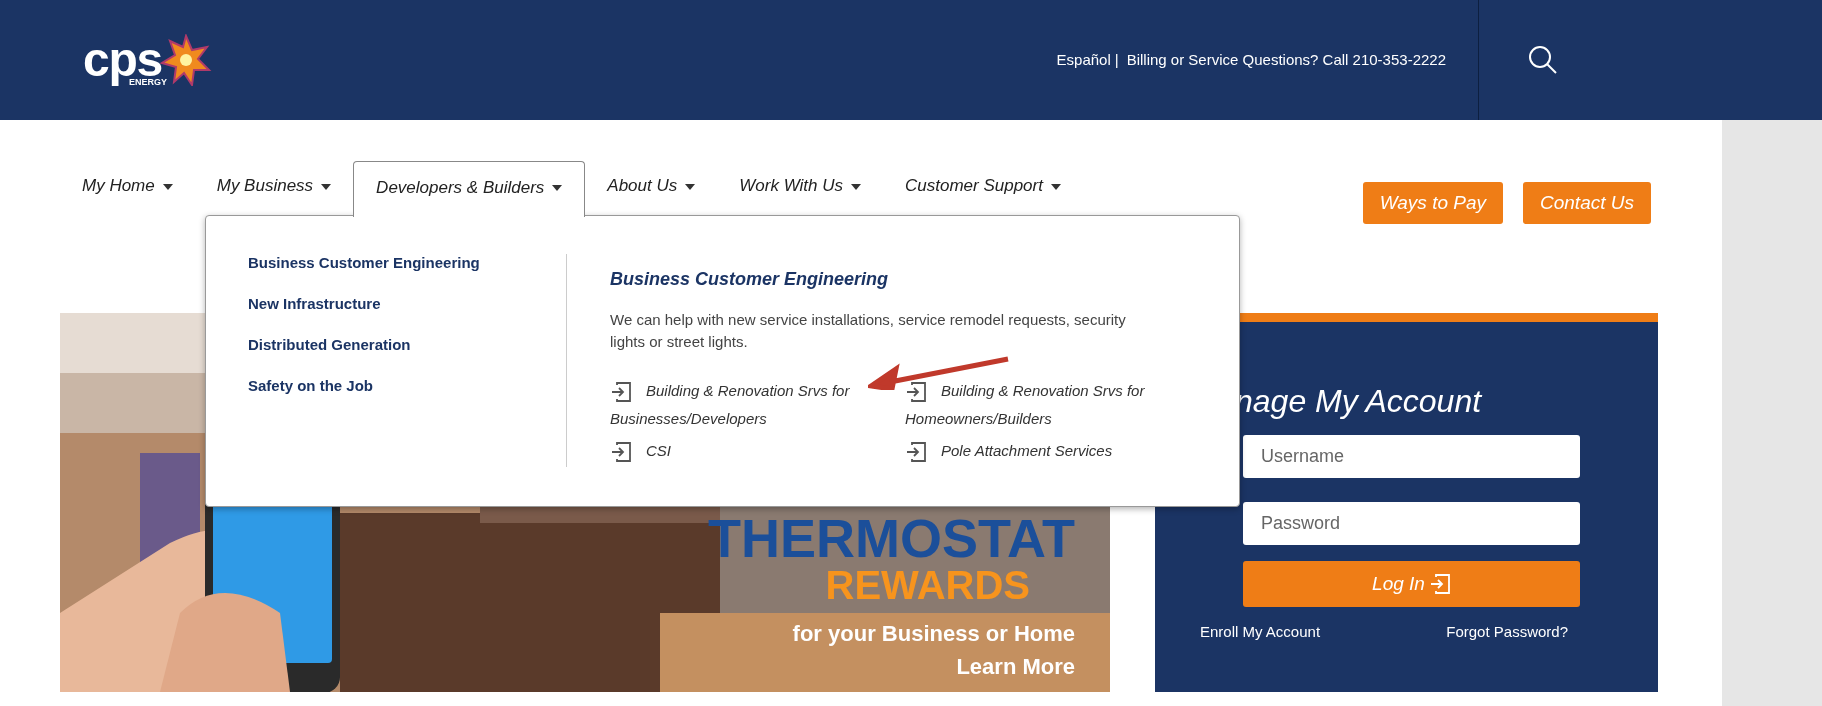  I want to click on language-link: Español, so click(1083, 60).